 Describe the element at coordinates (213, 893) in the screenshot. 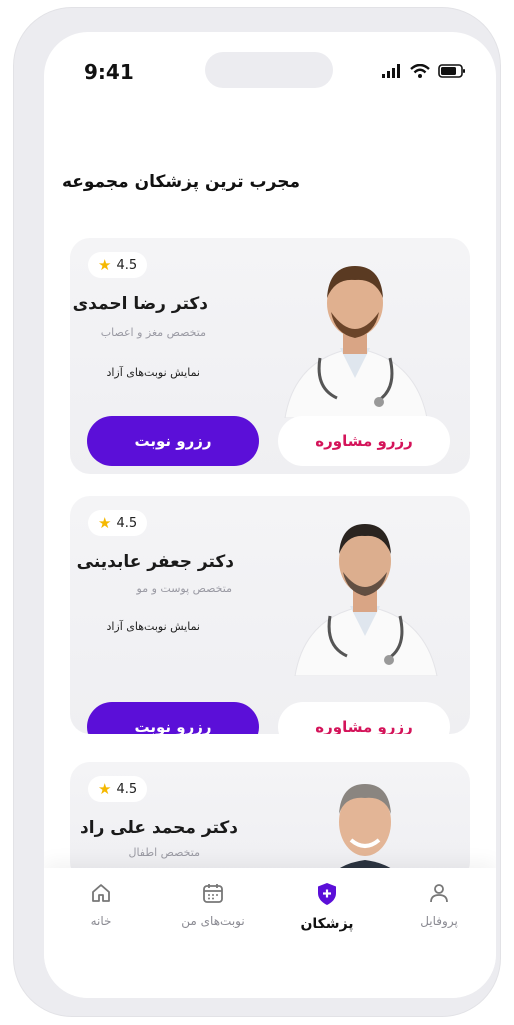

I see `calendar-icon` at that location.